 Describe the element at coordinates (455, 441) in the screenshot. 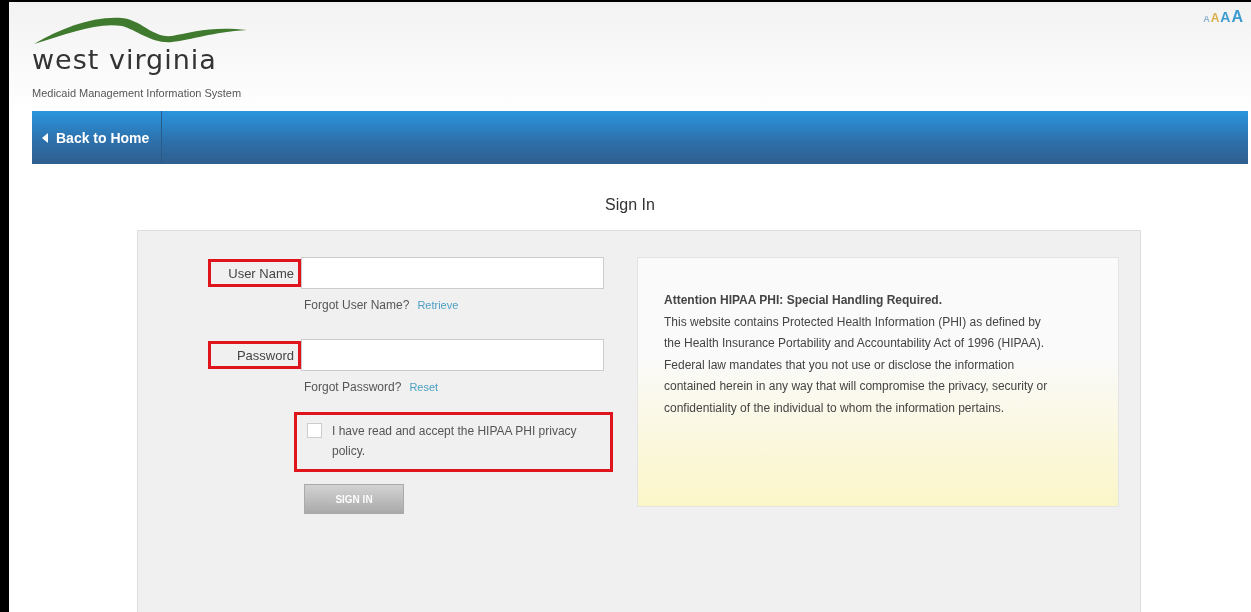

I see `agreement-text: I have read and accept the HIPAA PHI privacy policy.` at that location.